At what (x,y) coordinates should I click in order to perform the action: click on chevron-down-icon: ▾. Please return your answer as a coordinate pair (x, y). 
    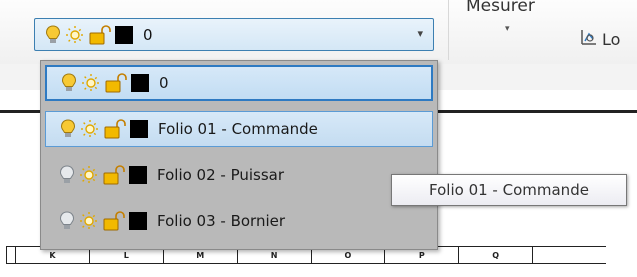
    Looking at the image, I should click on (420, 33).